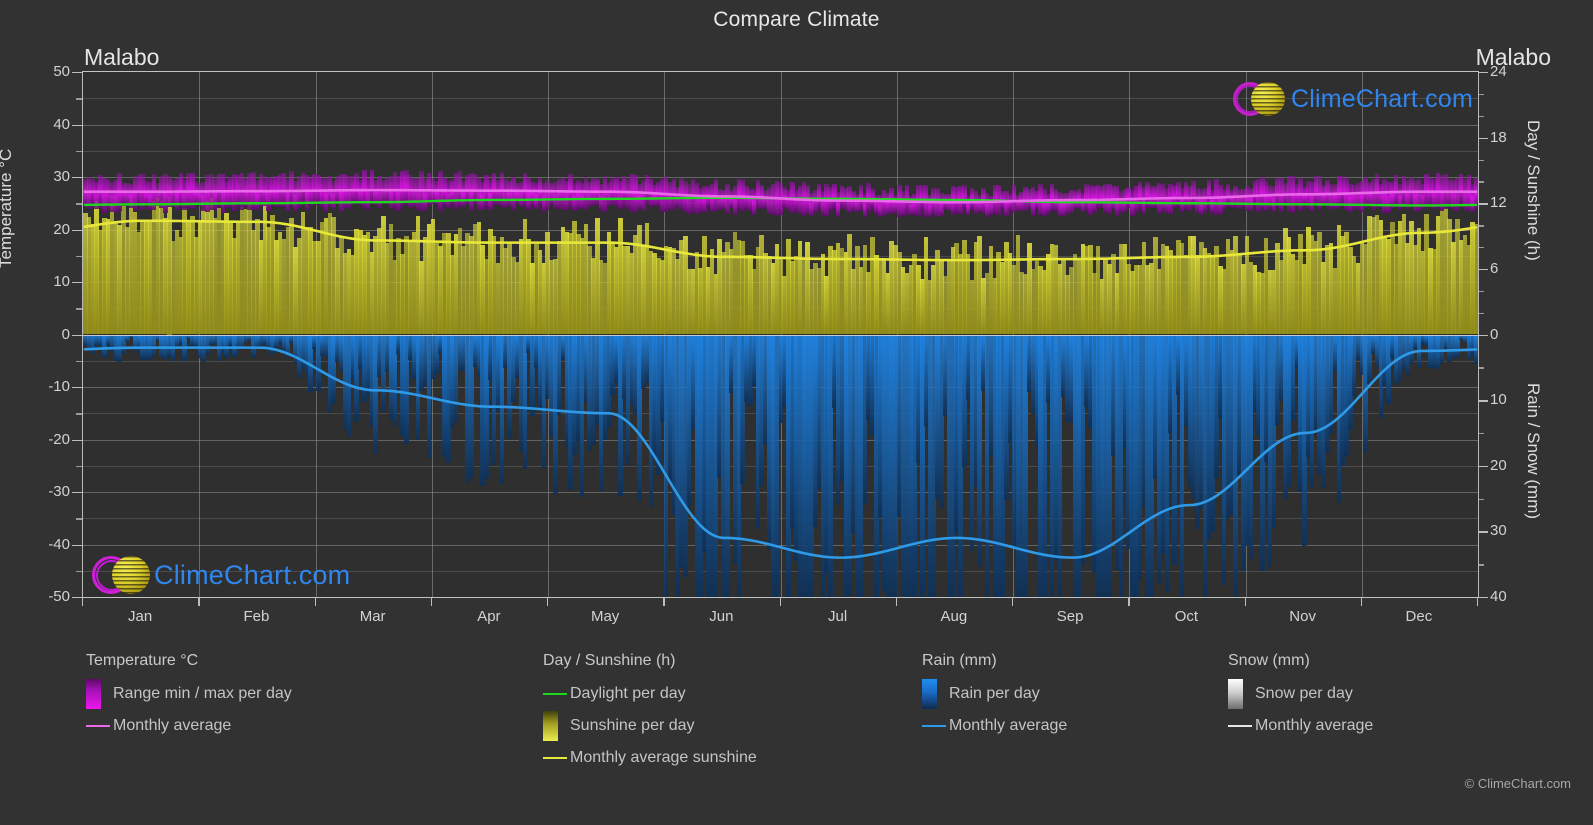  I want to click on legend-column: Rain (mm) Rain per day Monthly average, so click(994, 697).